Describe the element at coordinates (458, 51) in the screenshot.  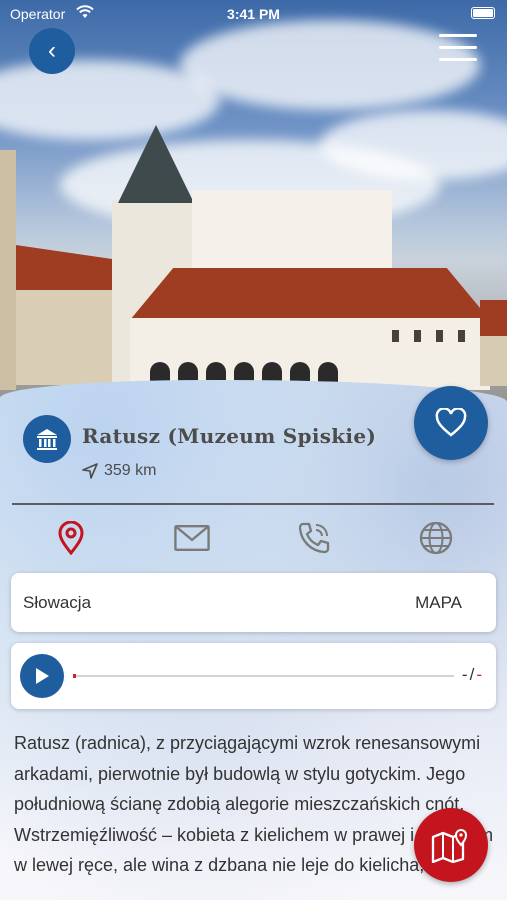
I see `menu-button` at that location.